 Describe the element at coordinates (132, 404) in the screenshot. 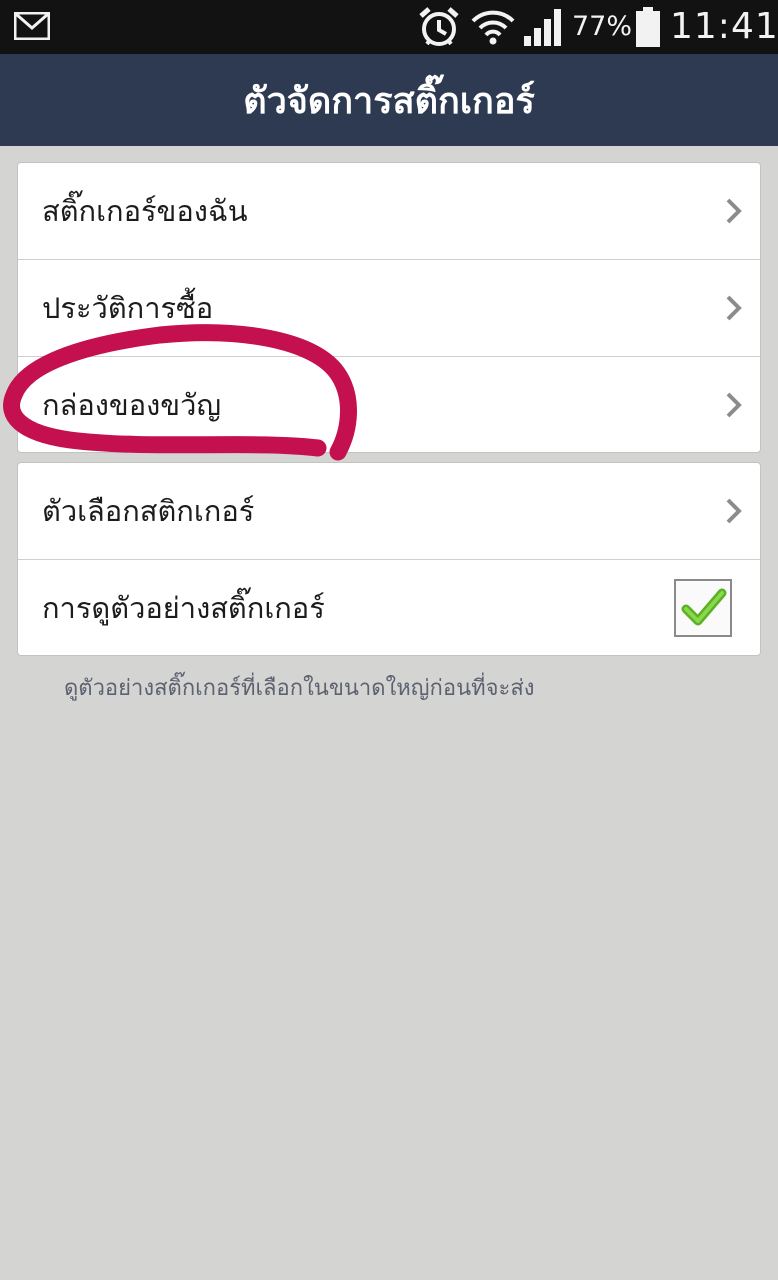

I see `menu-item-label: กล่องของขวัญ` at that location.